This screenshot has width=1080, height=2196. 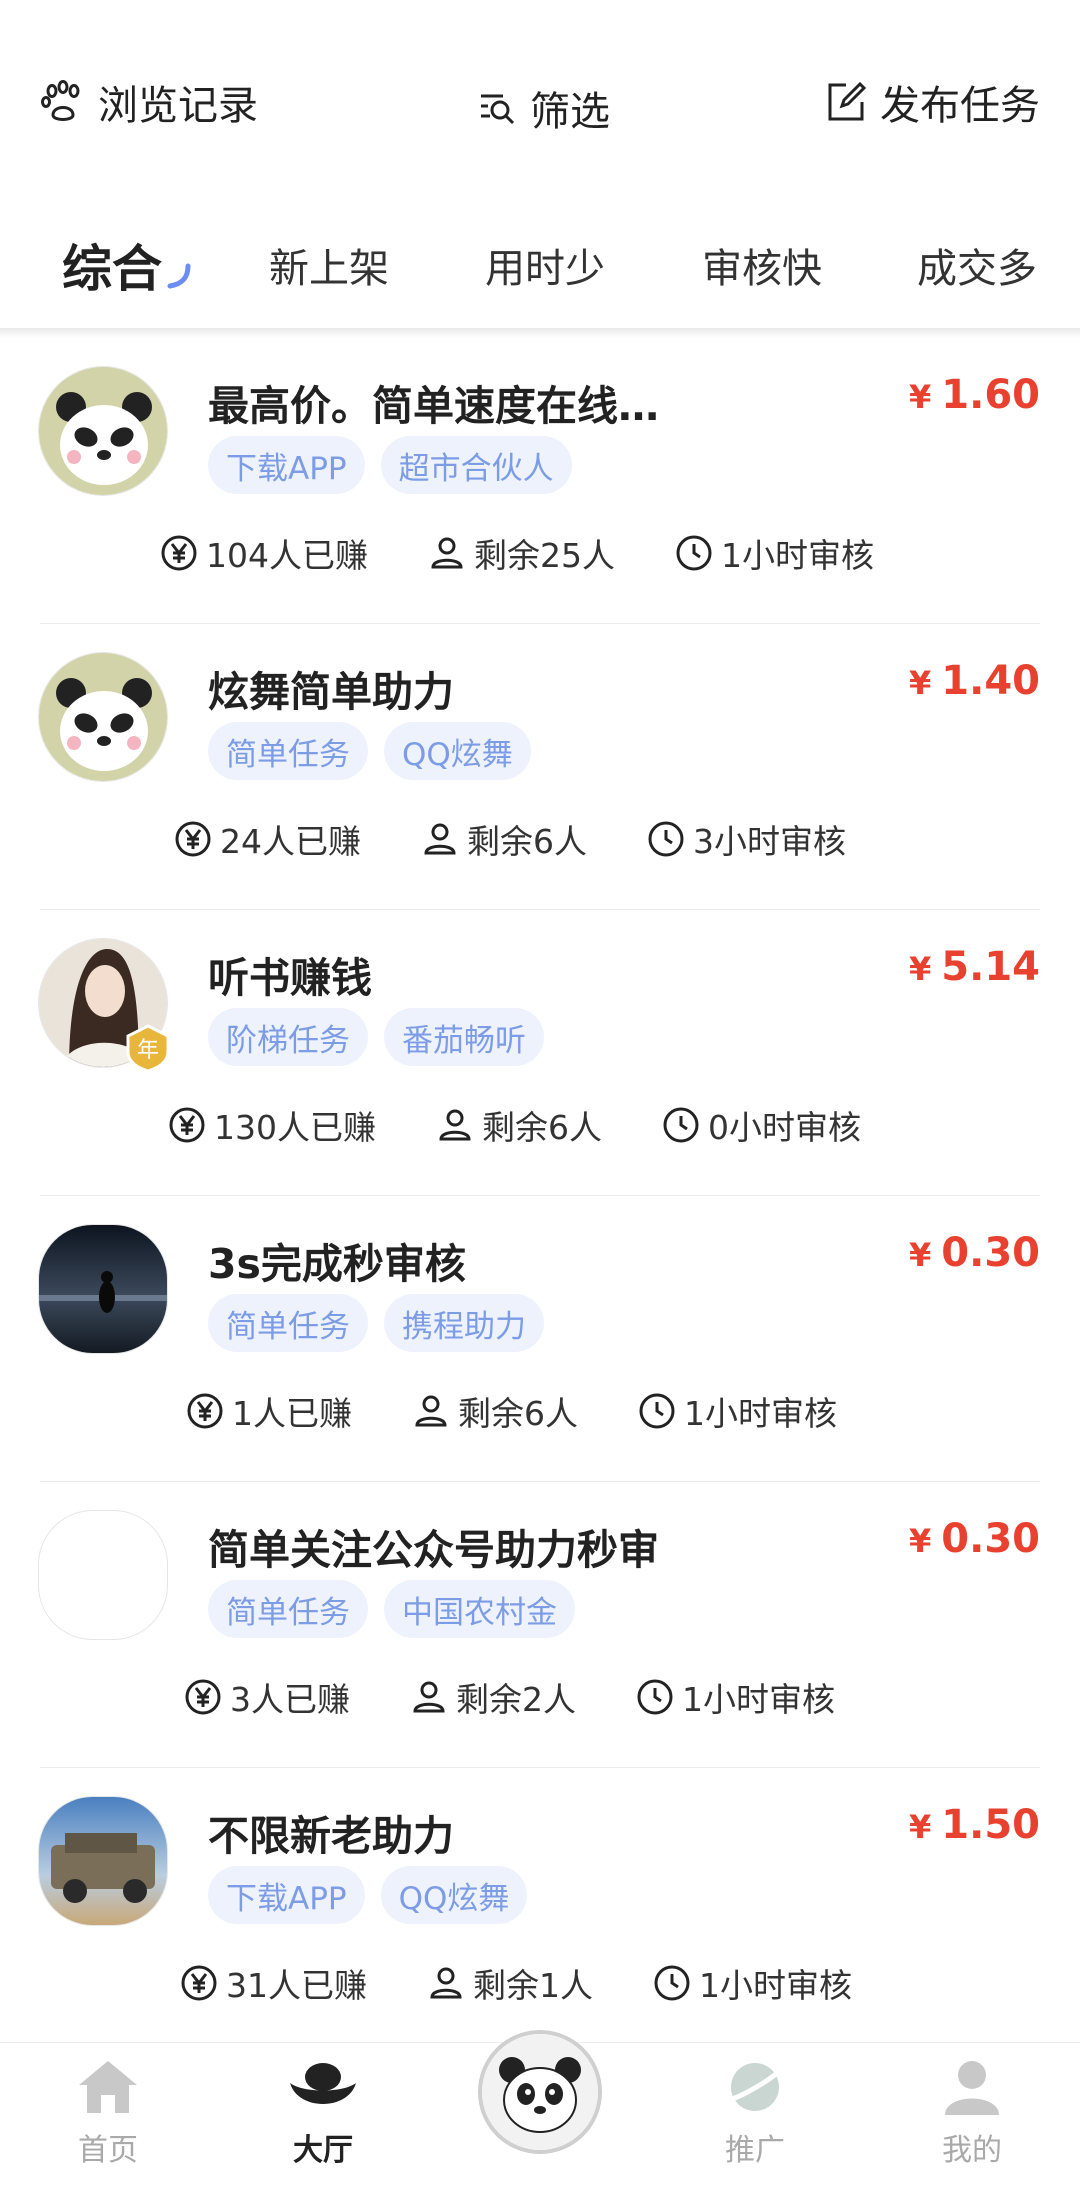 I want to click on remaining-count: 剩余6人, so click(x=518, y=1413).